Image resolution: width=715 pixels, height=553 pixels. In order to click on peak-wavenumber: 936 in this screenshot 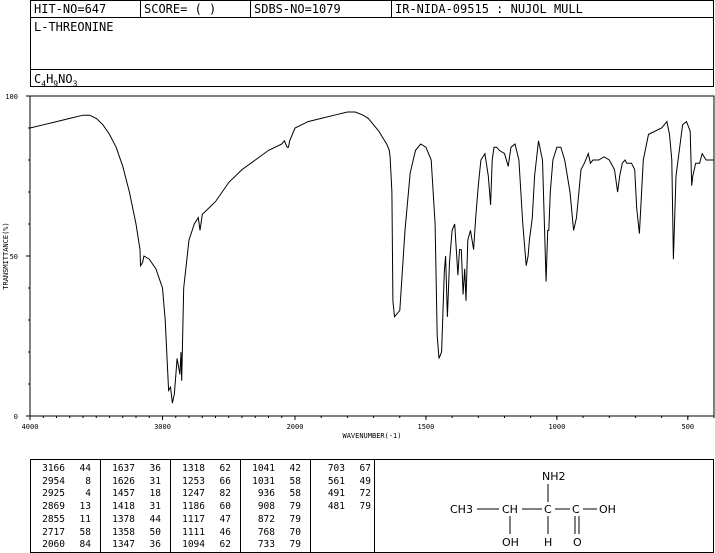, I will do `click(266, 494)`.